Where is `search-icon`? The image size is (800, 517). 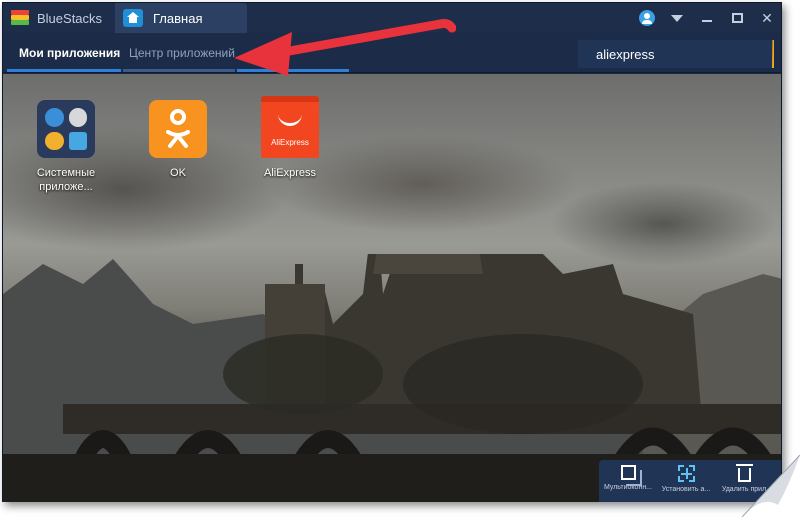 search-icon is located at coordinates (791, 52).